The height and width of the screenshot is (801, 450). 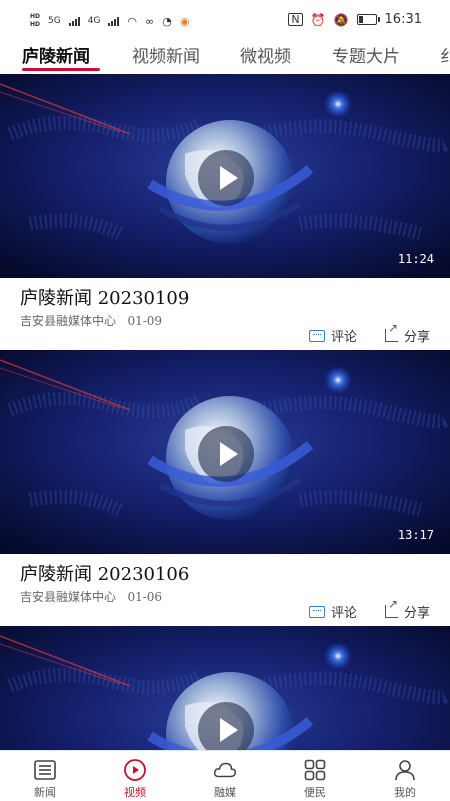 I want to click on tab-active-indicator, so click(x=61, y=69).